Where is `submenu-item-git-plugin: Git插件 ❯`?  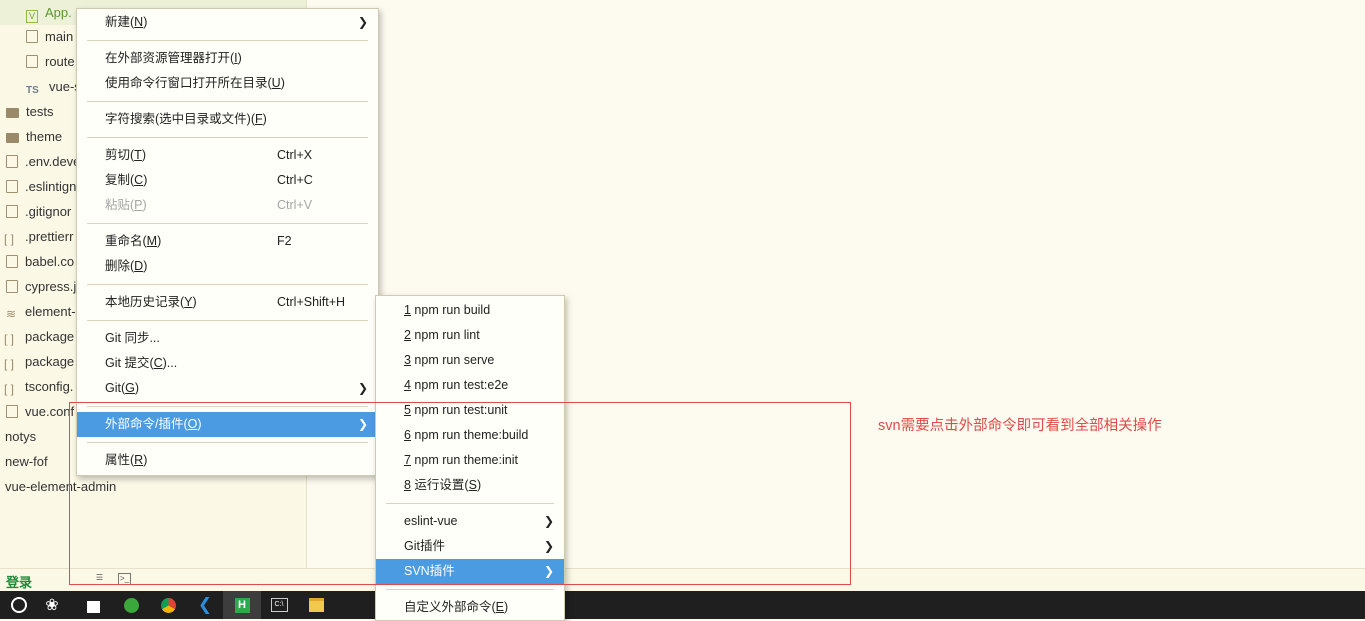 submenu-item-git-plugin: Git插件 ❯ is located at coordinates (470, 546).